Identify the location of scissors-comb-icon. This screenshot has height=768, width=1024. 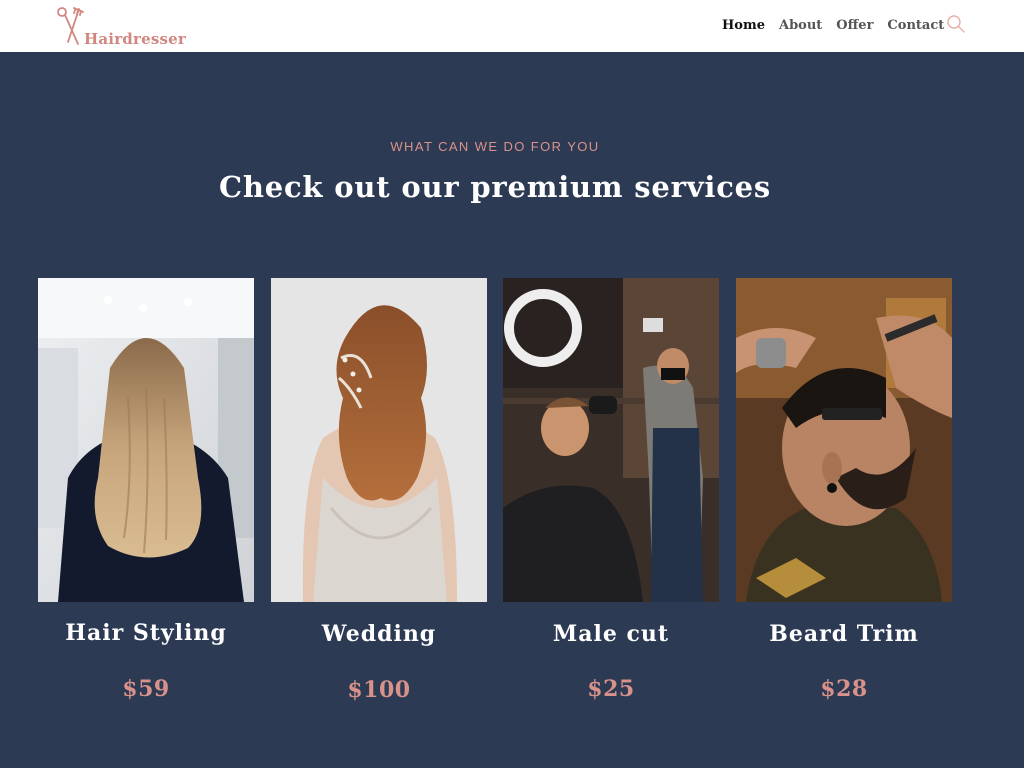
(70, 26).